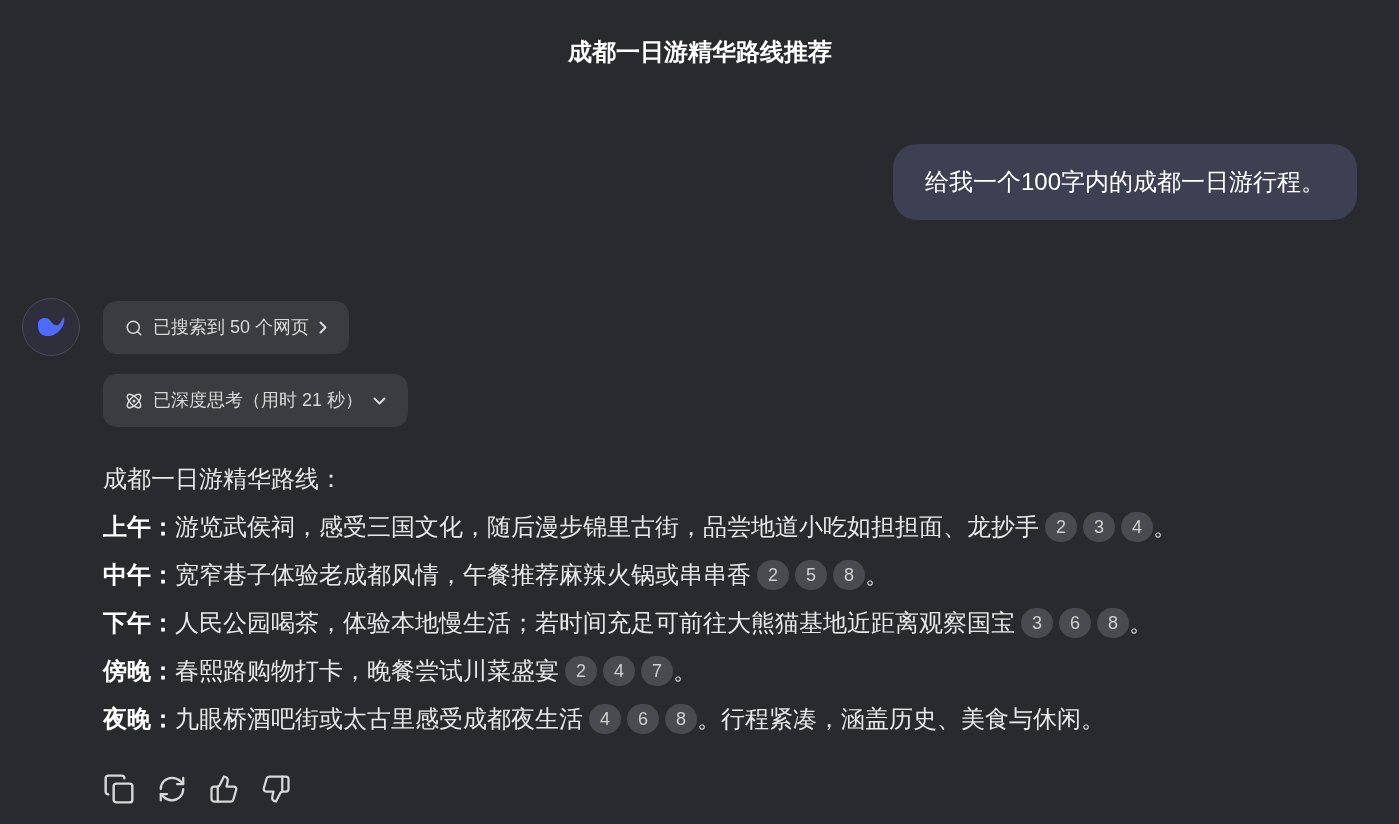  Describe the element at coordinates (323, 327) in the screenshot. I see `chevron-right-icon` at that location.